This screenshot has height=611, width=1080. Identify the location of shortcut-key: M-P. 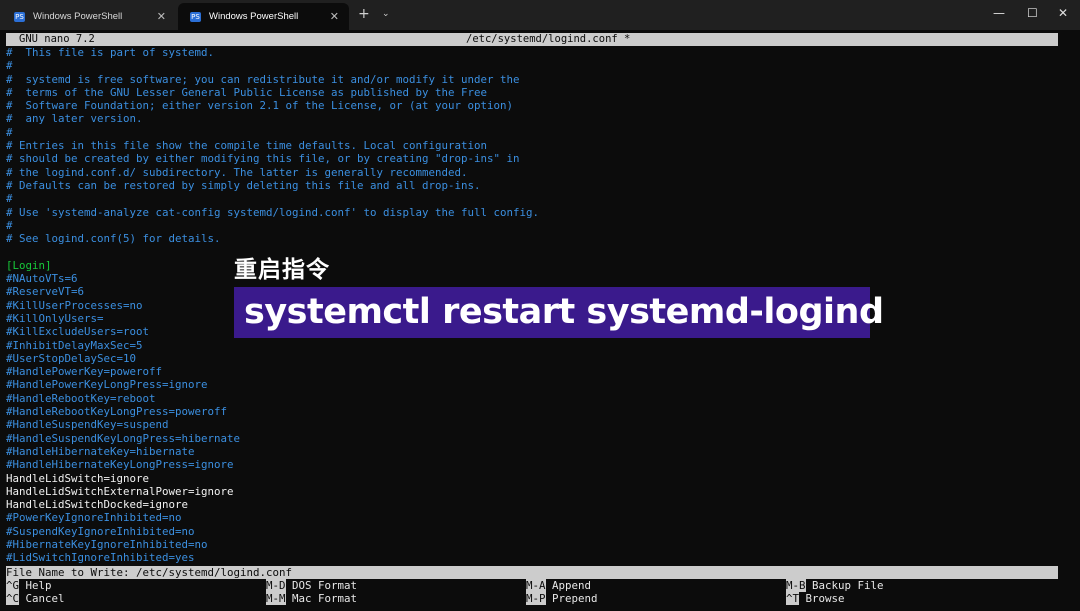
(536, 598).